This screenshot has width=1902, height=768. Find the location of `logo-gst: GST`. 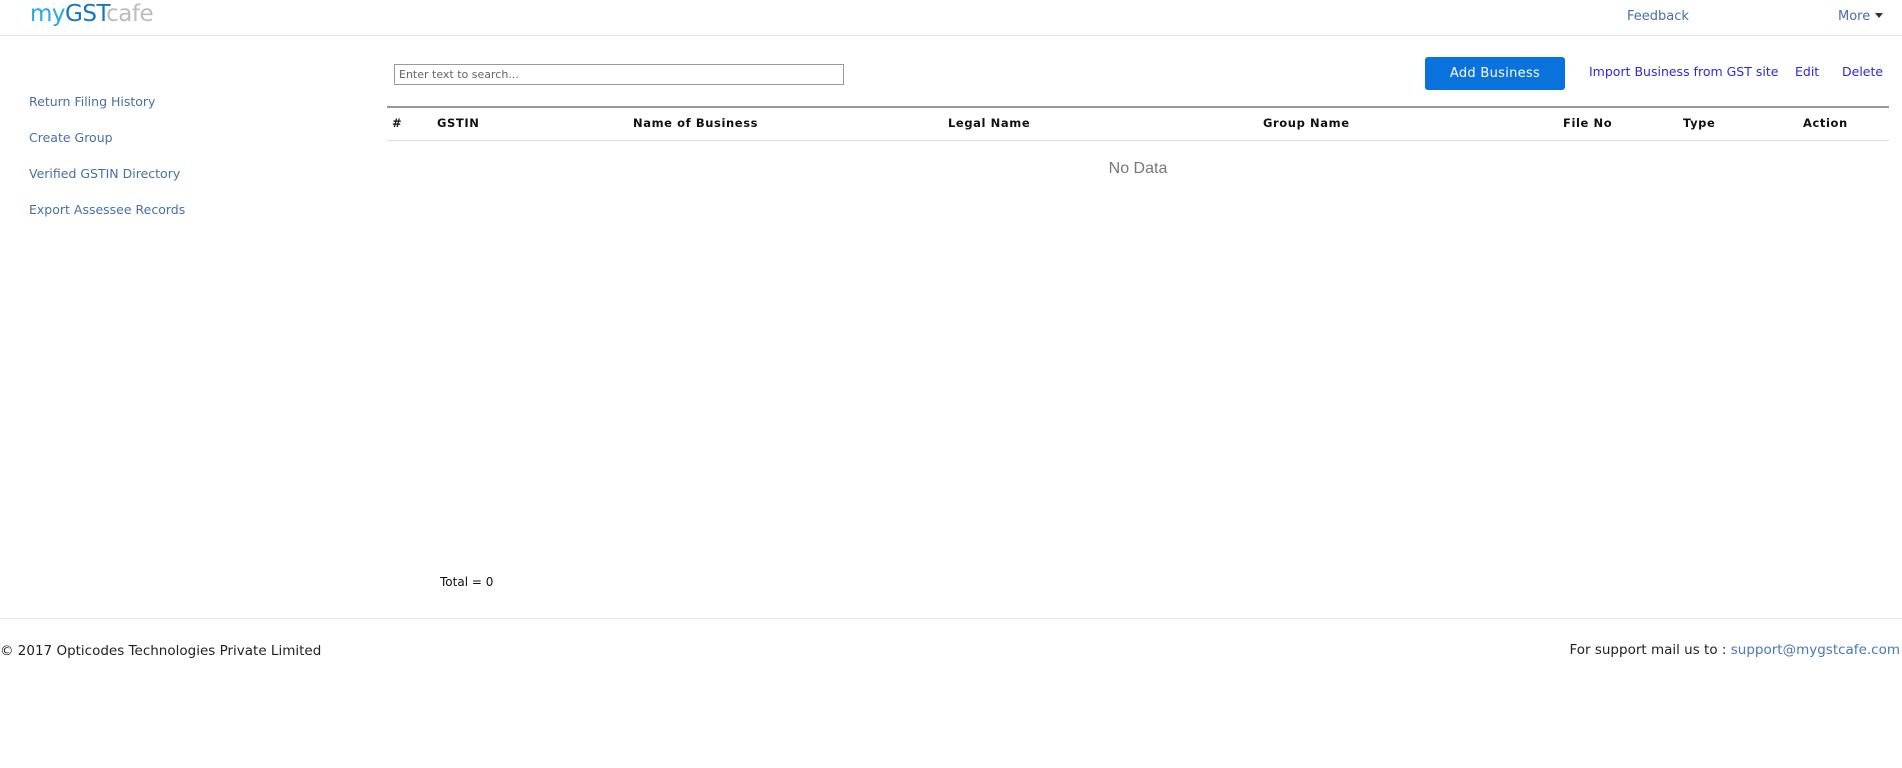

logo-gst: GST is located at coordinates (86, 14).